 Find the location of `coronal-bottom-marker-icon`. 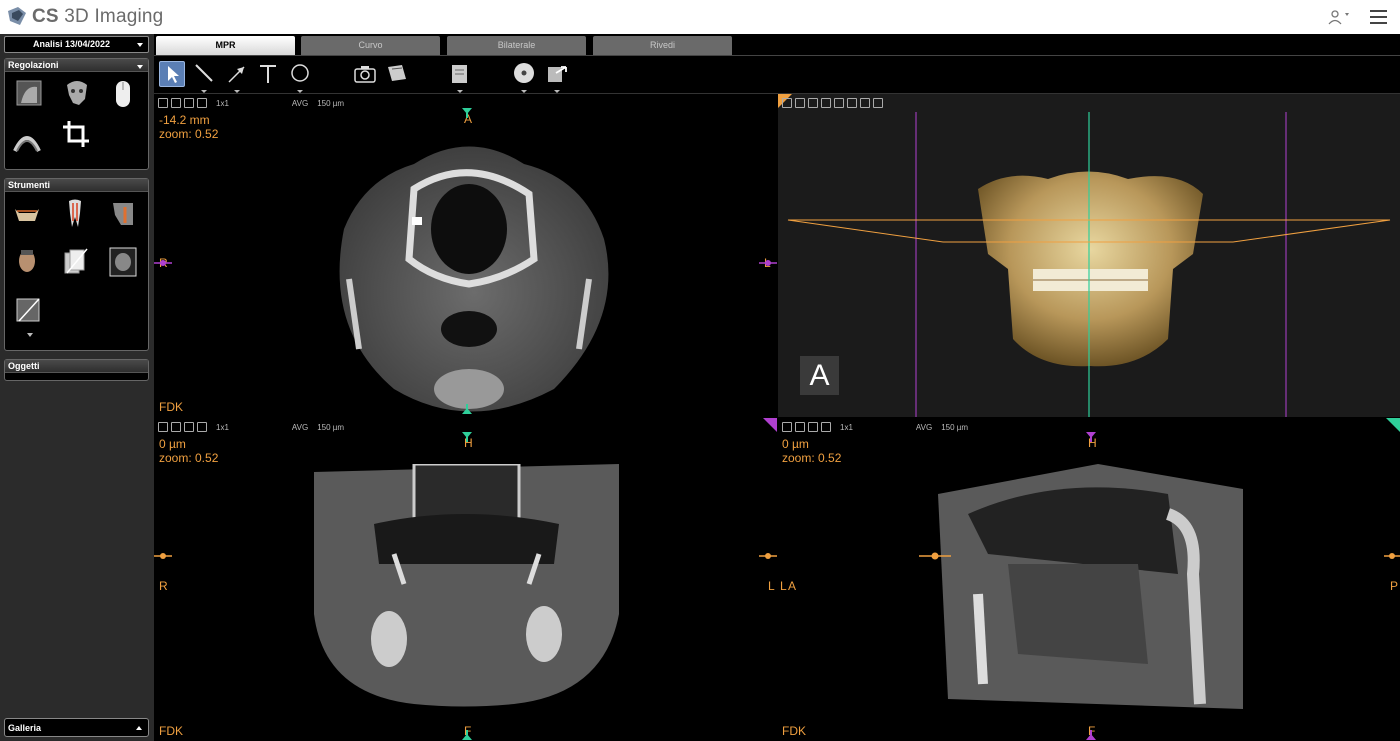

coronal-bottom-marker-icon is located at coordinates (467, 735).